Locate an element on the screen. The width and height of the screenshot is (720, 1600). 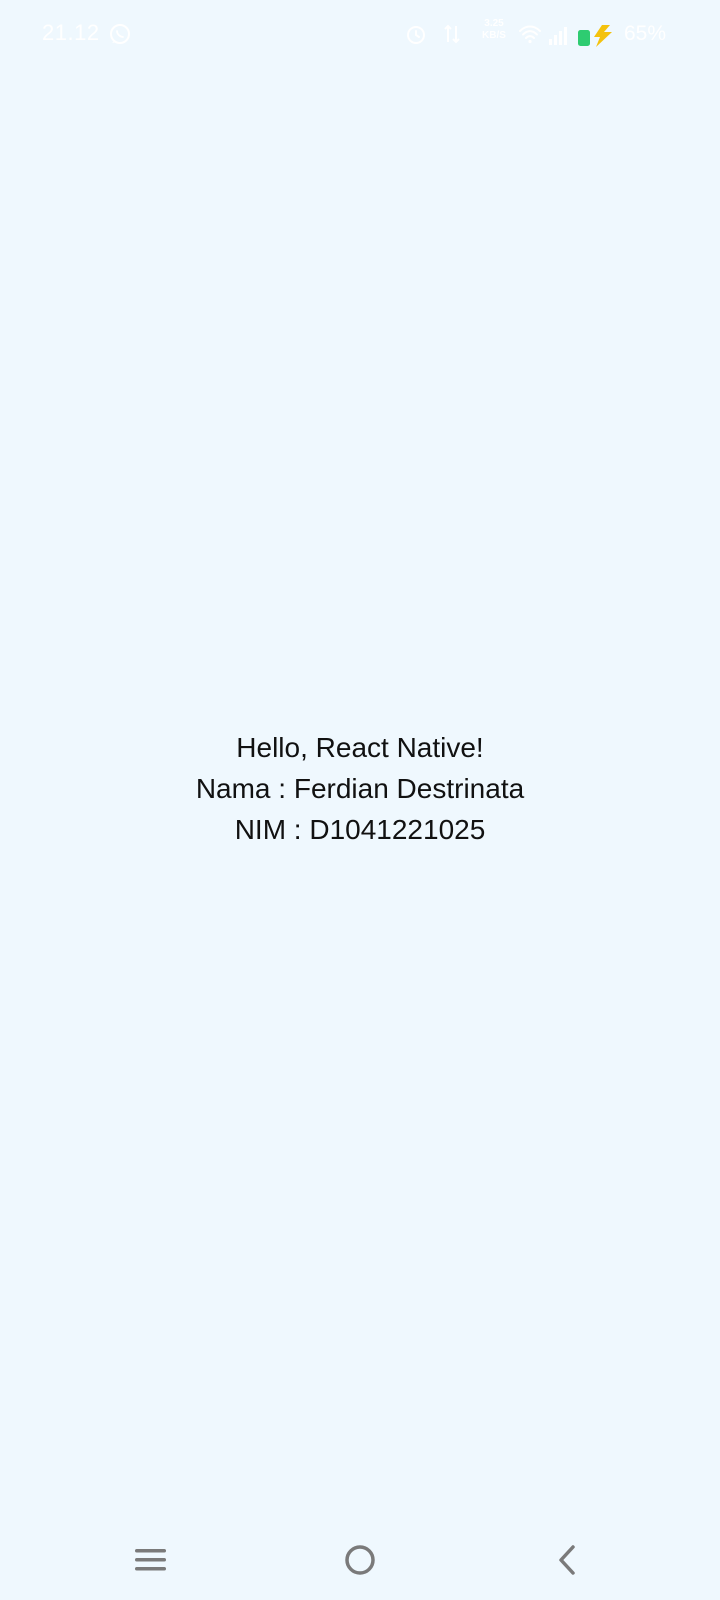
navigation-bar is located at coordinates (360, 1560).